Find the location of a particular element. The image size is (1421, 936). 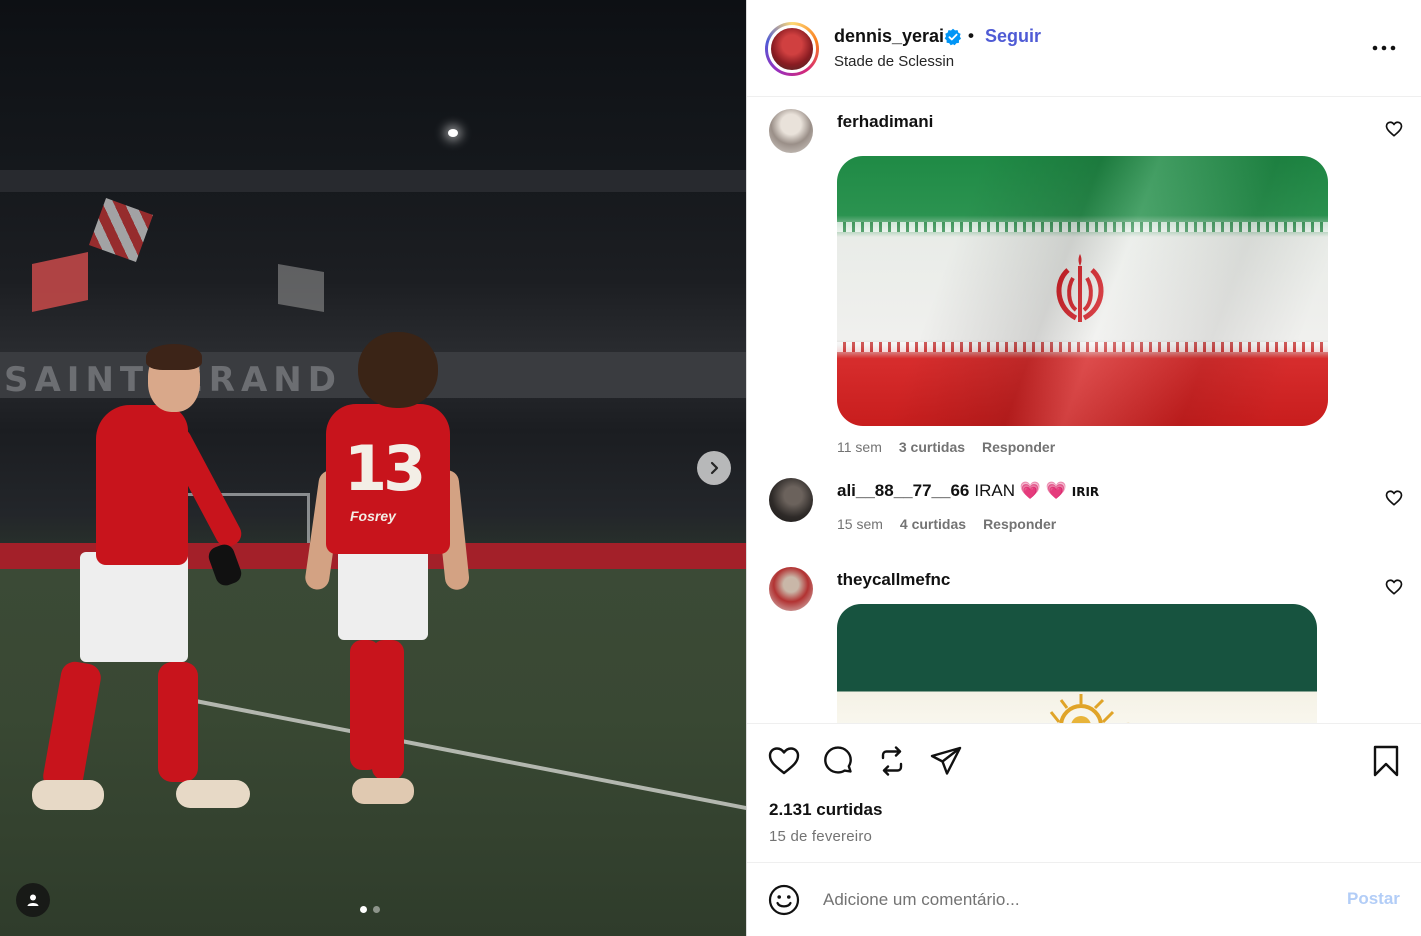

author-avatar is located at coordinates (792, 49).